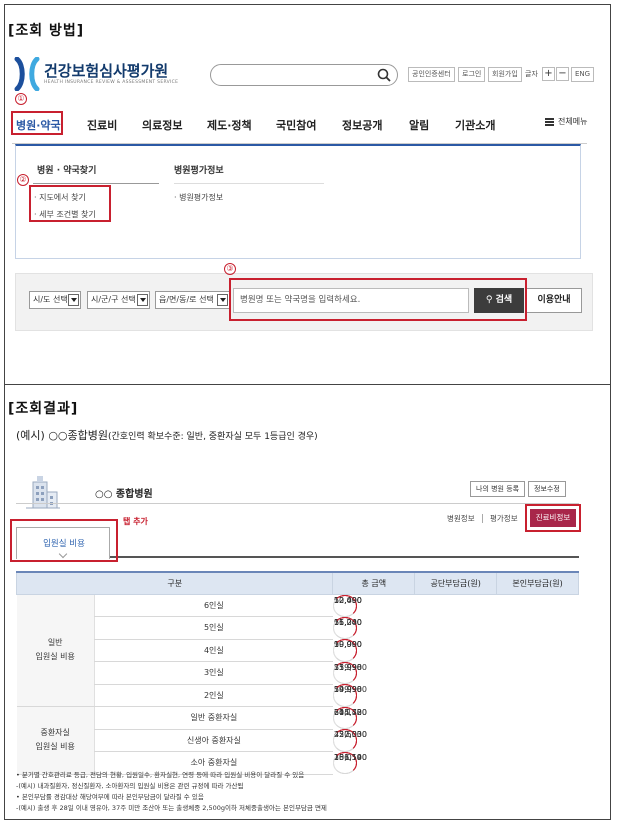 Image resolution: width=619 pixels, height=825 pixels. I want to click on search-icon, so click(384, 75).